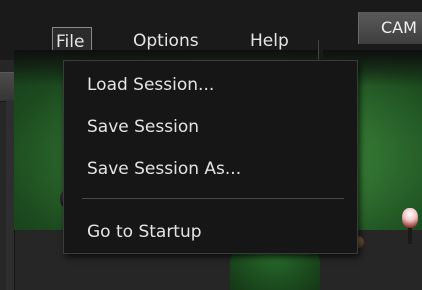 The width and height of the screenshot is (422, 290). What do you see at coordinates (210, 127) in the screenshot?
I see `menu-item-save-session: Save Session` at bounding box center [210, 127].